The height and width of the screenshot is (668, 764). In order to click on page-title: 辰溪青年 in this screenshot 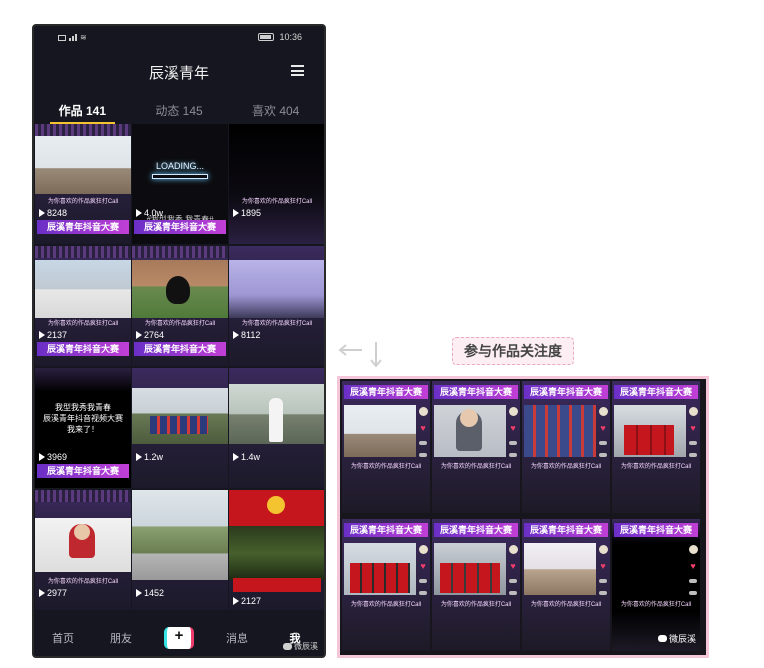, I will do `click(178, 73)`.